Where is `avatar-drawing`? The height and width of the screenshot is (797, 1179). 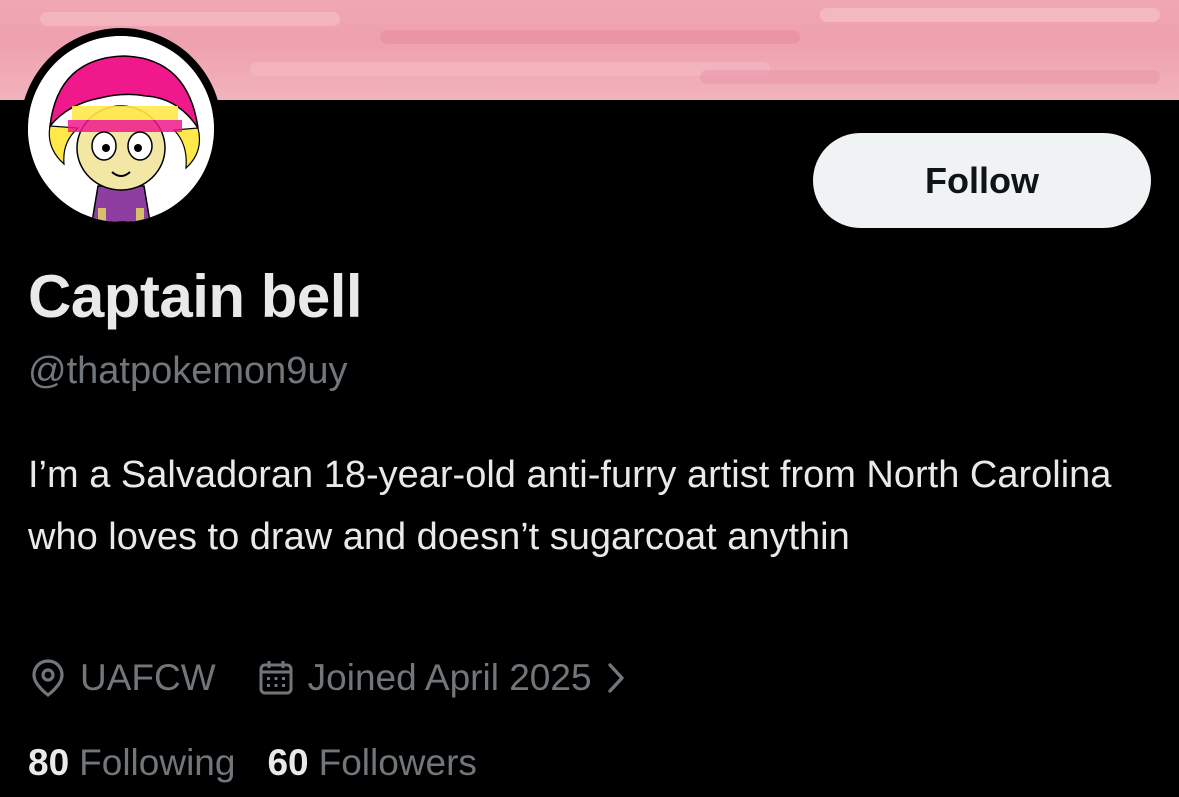 avatar-drawing is located at coordinates (121, 129).